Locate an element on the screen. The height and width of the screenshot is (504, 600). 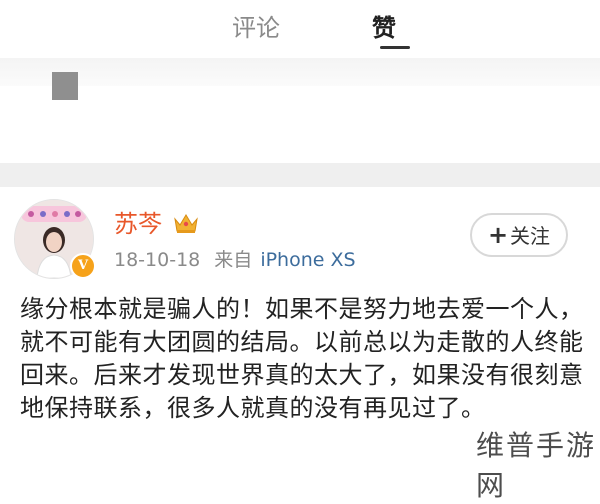
tab-comments: 评论 is located at coordinates (256, 28).